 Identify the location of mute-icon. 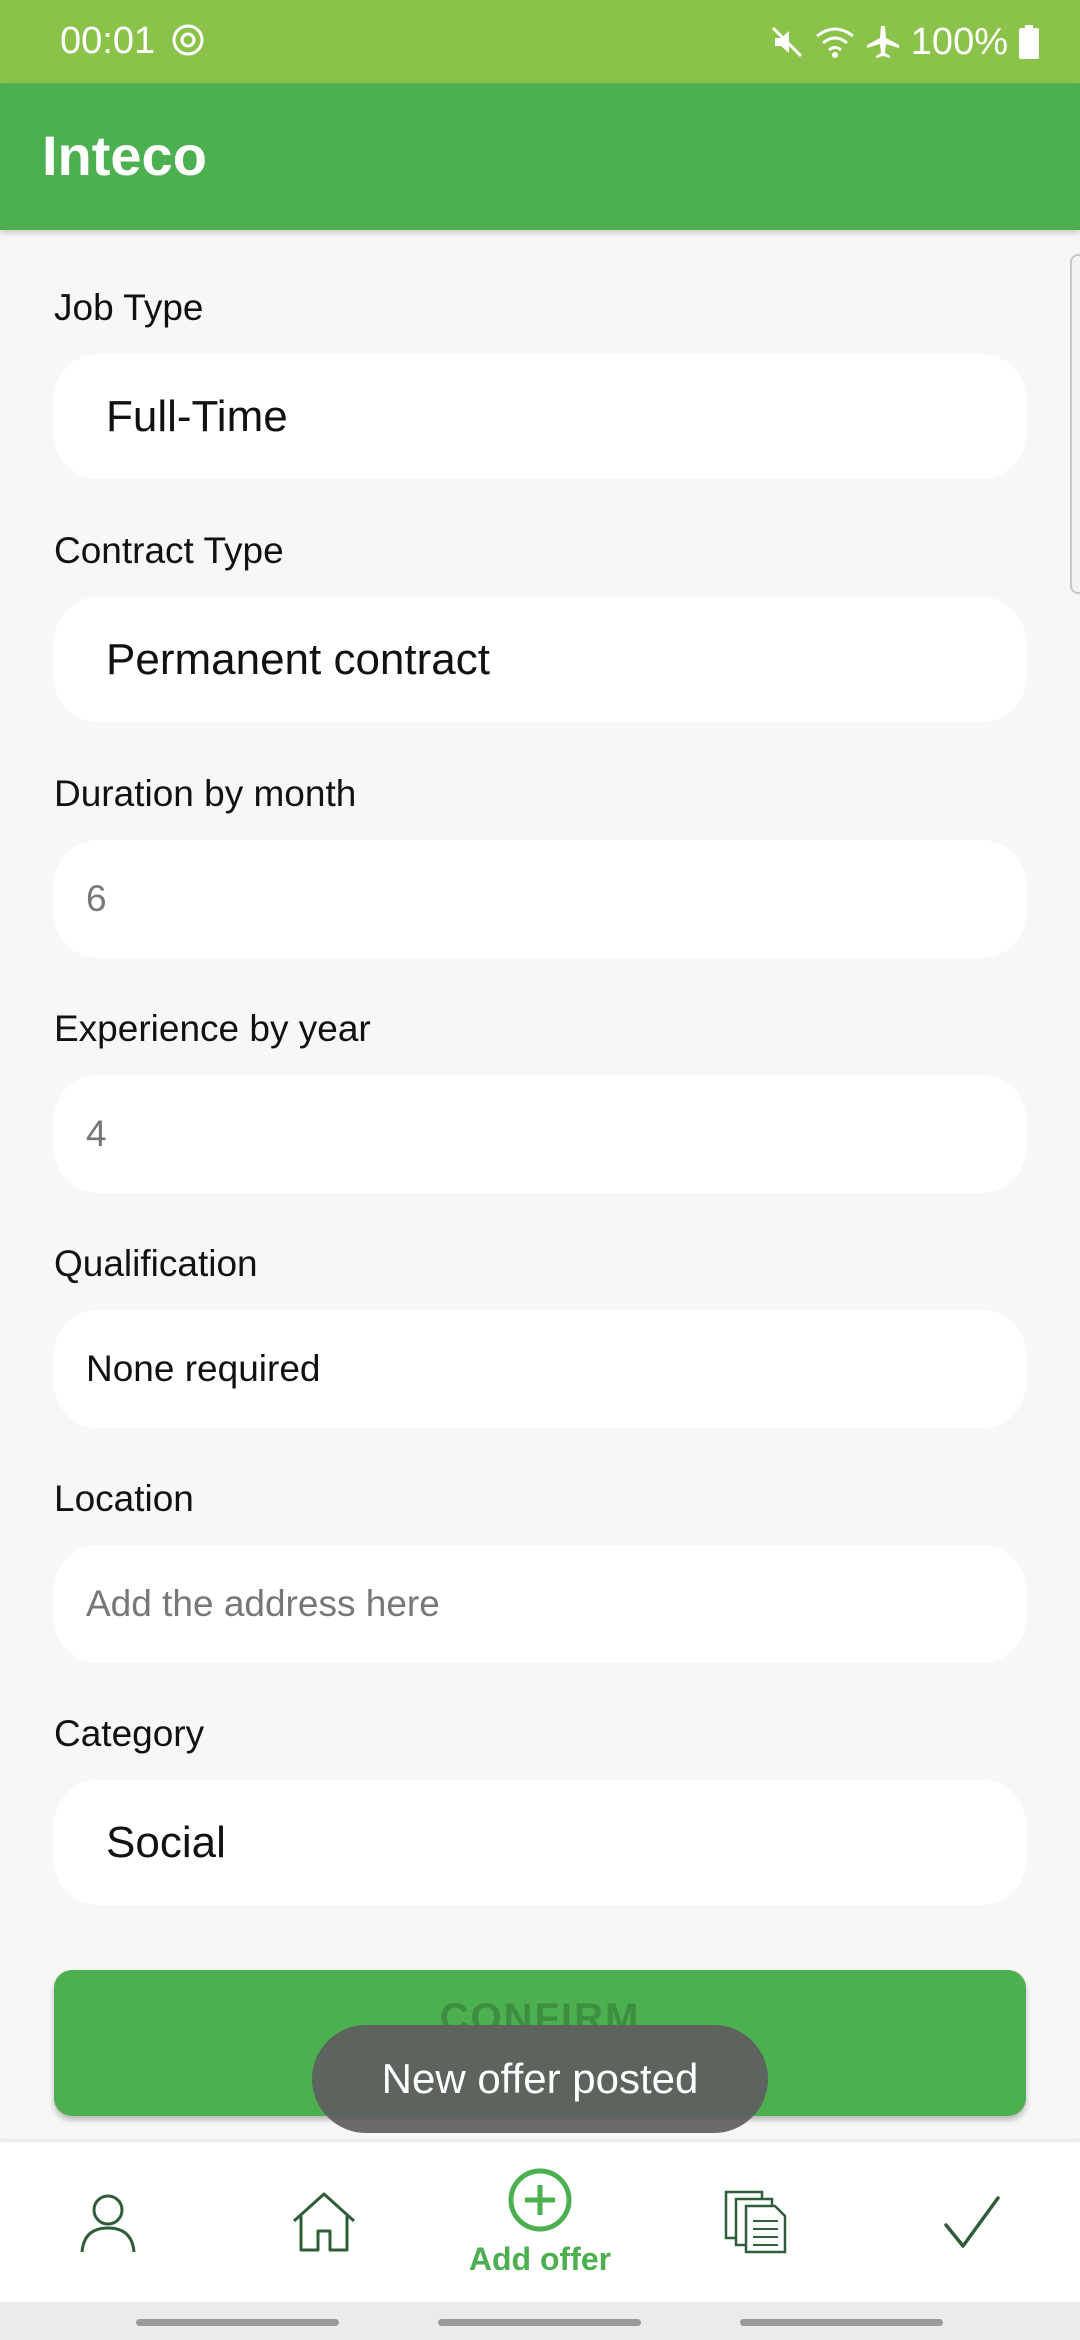
(786, 42).